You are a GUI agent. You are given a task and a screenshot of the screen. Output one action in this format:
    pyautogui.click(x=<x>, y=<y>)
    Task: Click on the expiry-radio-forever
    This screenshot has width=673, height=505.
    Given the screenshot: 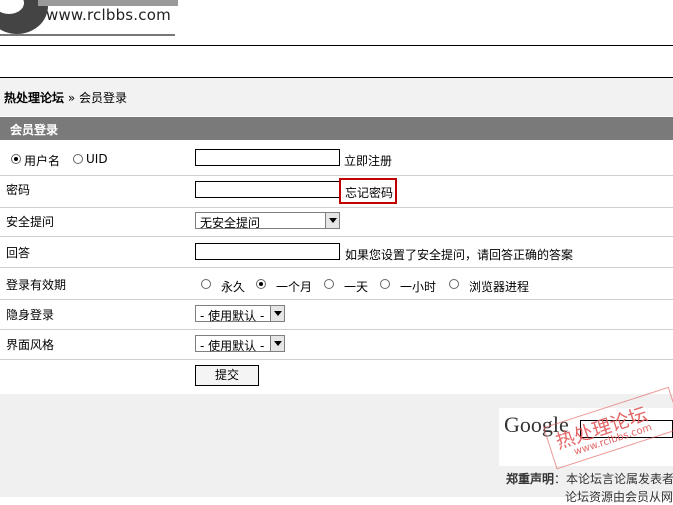 What is the action you would take?
    pyautogui.click(x=206, y=284)
    